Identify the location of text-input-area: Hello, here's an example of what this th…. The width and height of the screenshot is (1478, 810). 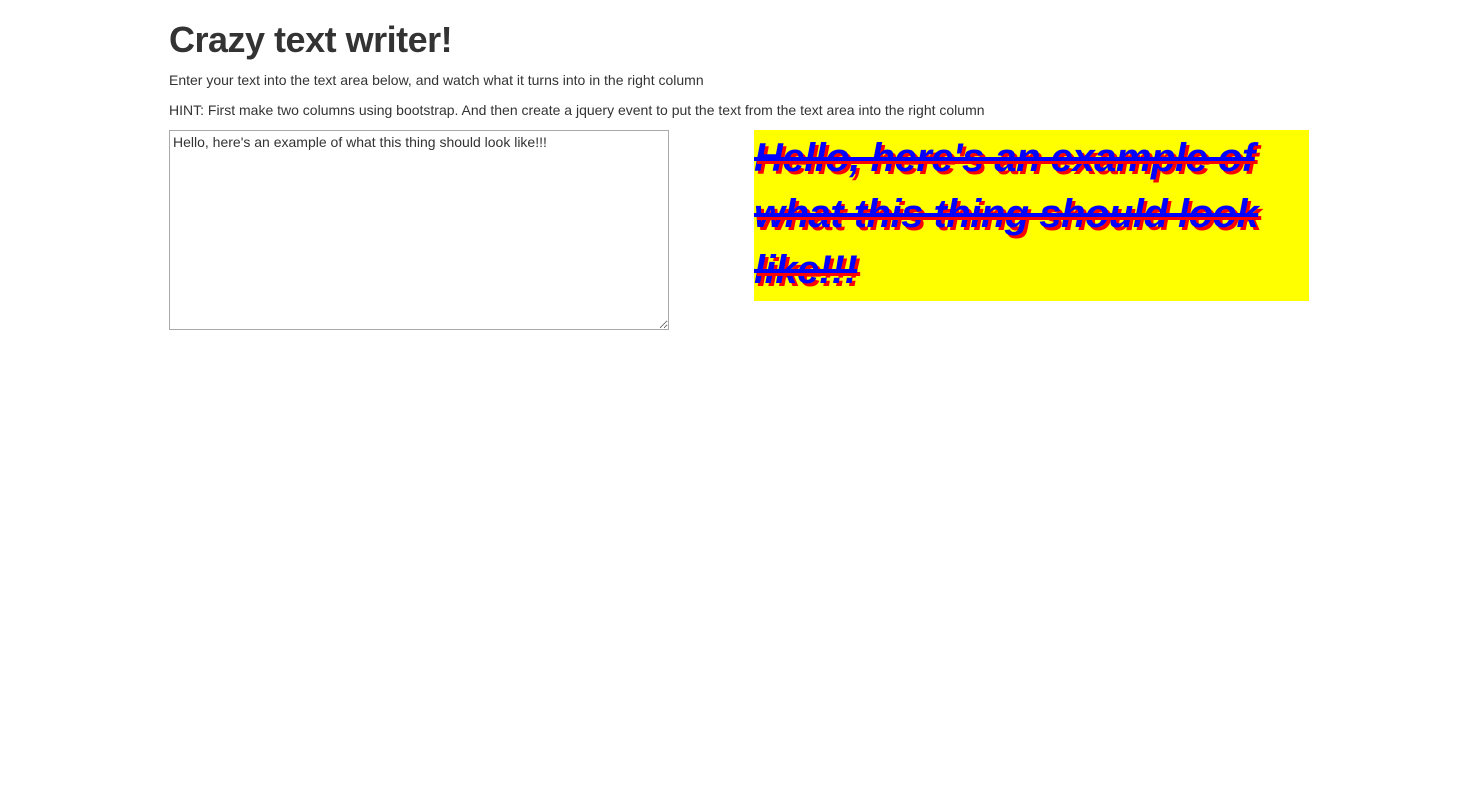
(419, 230).